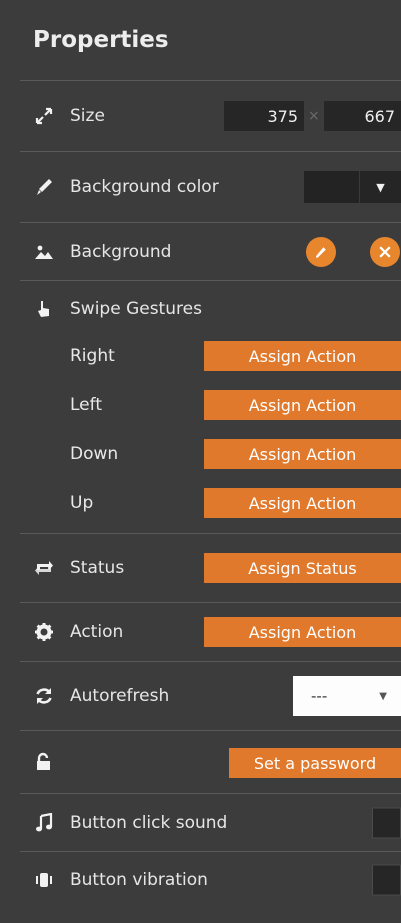  What do you see at coordinates (120, 696) in the screenshot?
I see `autorefresh-label: Autorefresh` at bounding box center [120, 696].